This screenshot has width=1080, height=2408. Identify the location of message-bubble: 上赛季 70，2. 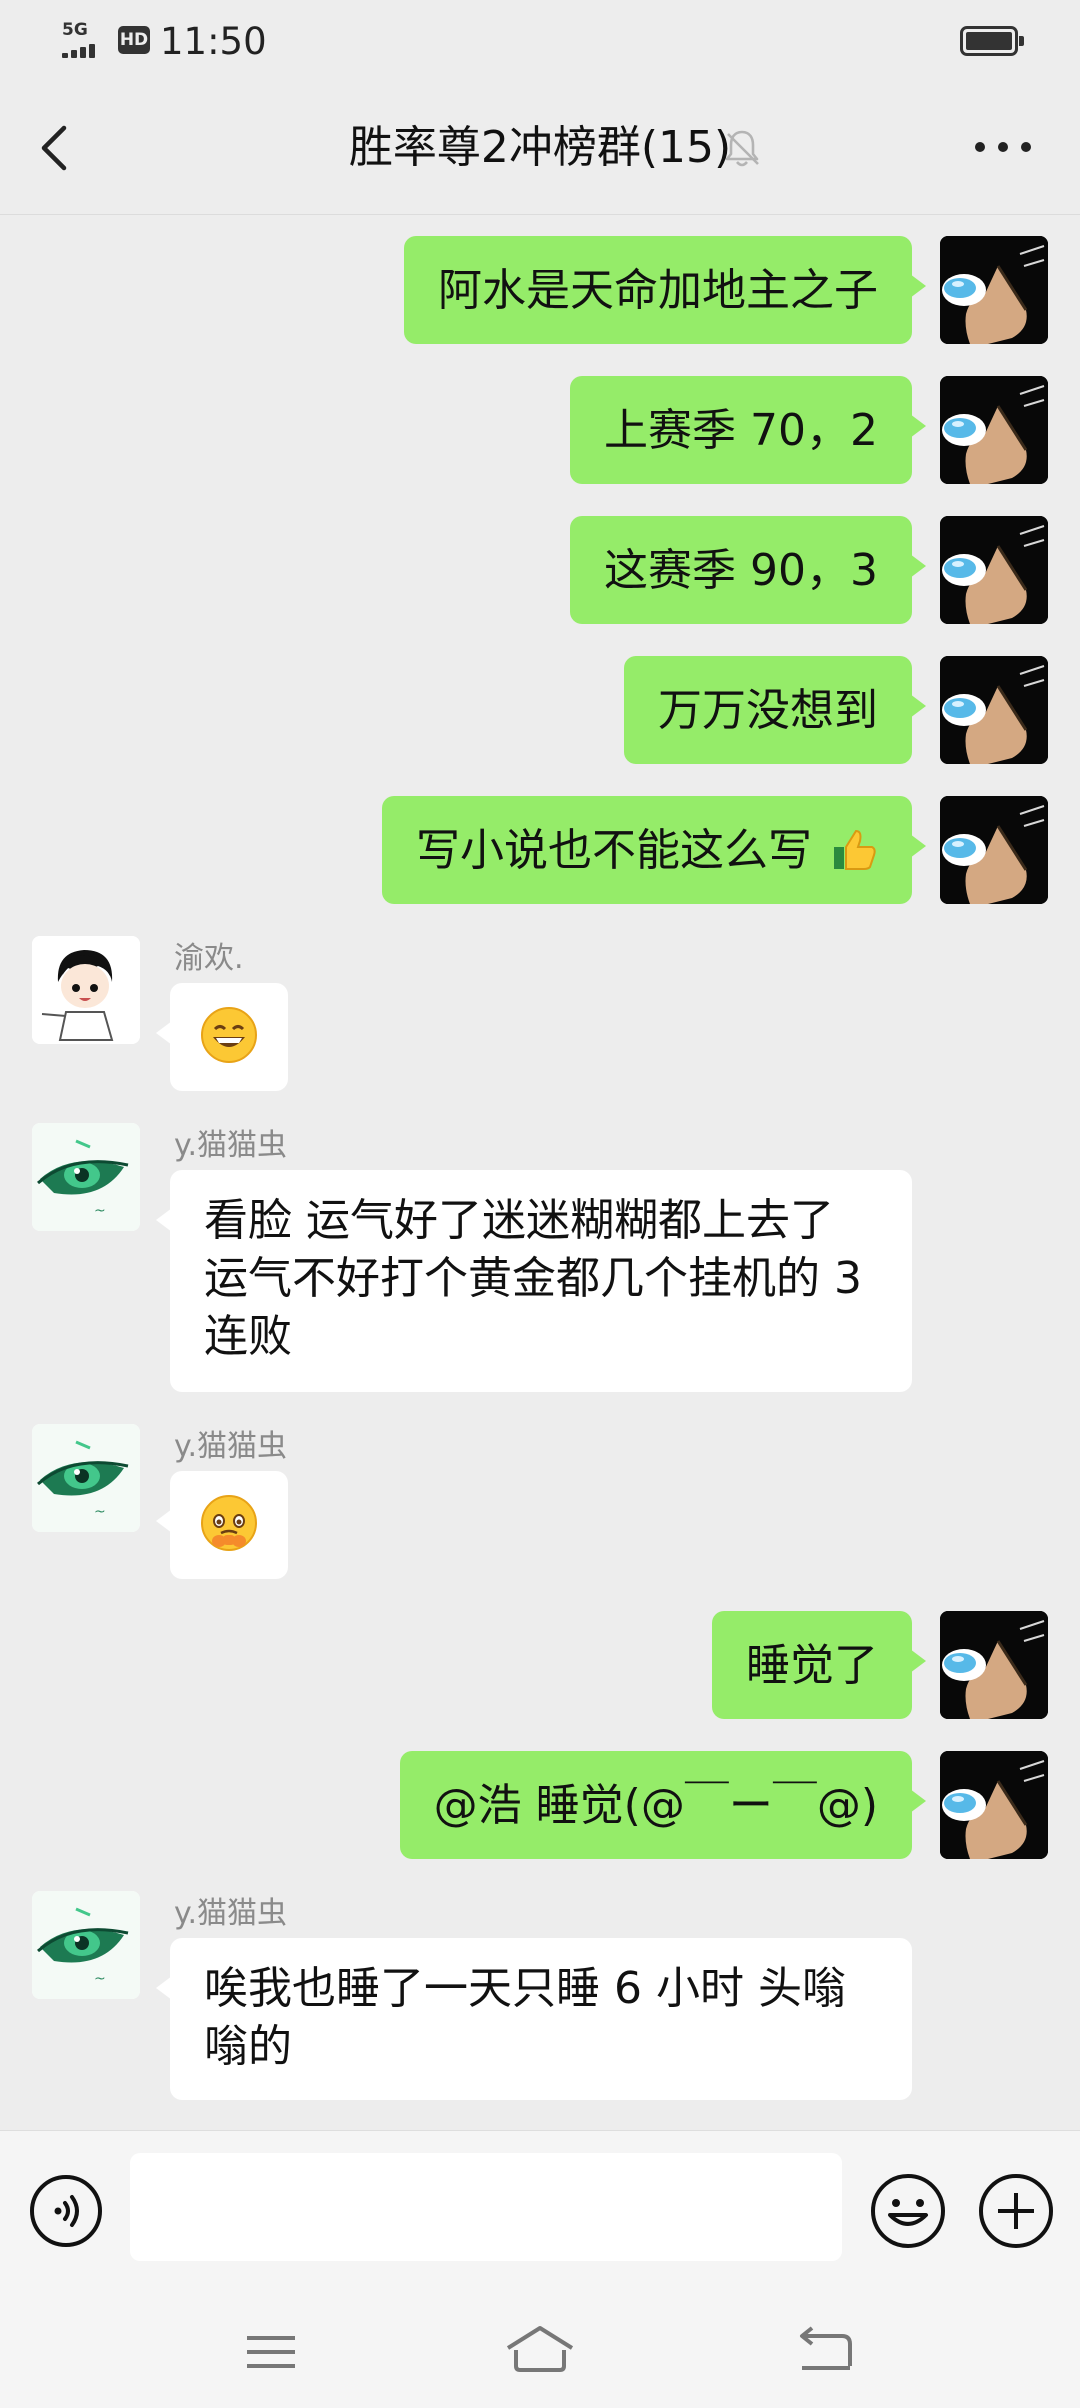
(748, 430).